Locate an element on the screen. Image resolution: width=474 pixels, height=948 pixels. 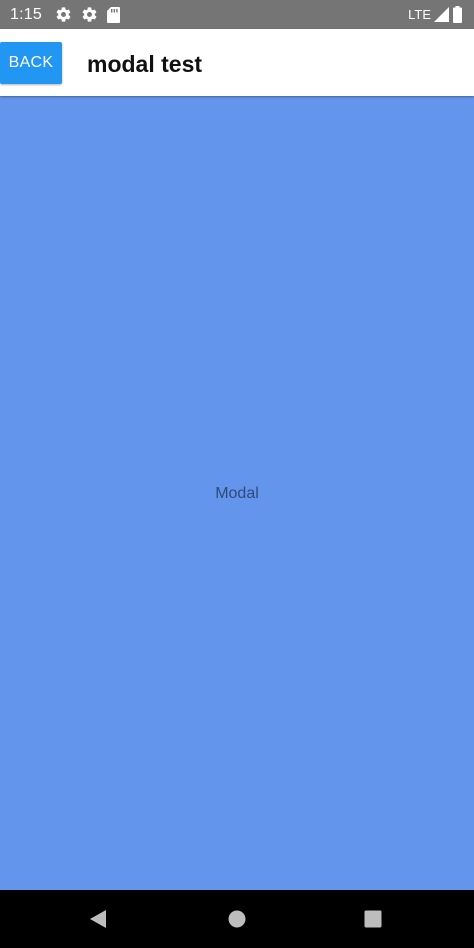
header: BACK modal test is located at coordinates (237, 62).